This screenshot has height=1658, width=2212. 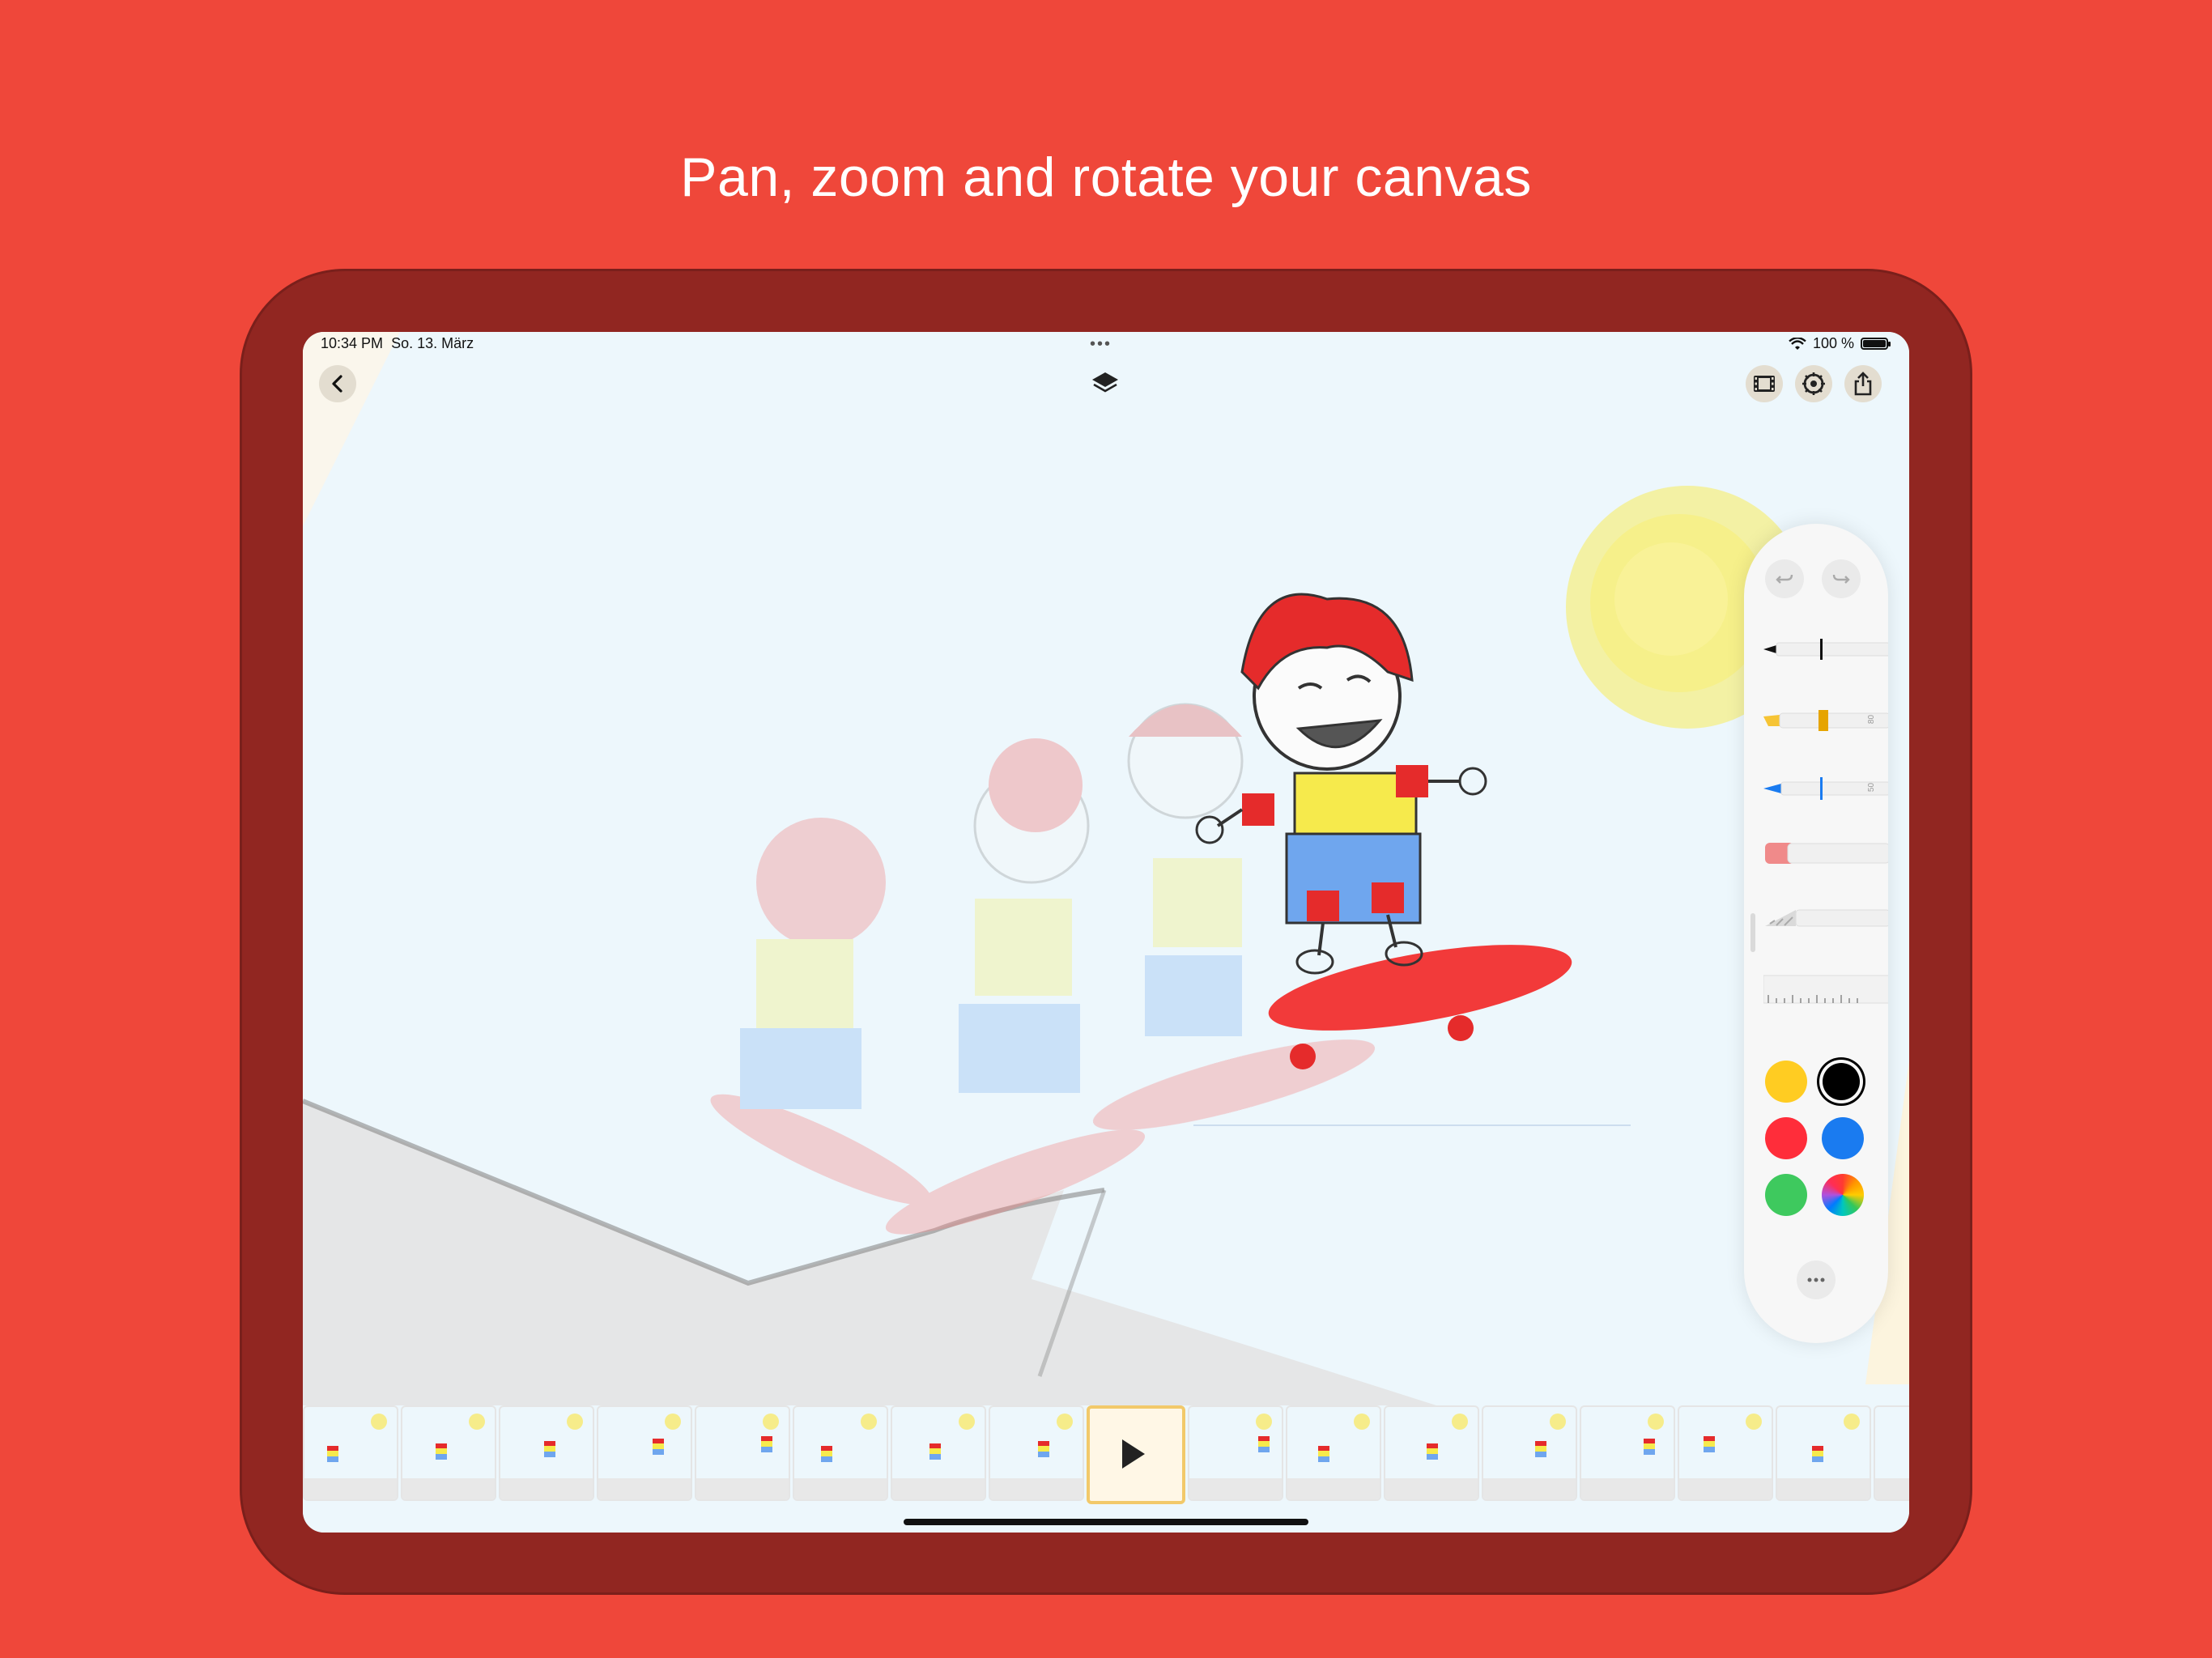 What do you see at coordinates (1106, 1522) in the screenshot?
I see `home-indicator` at bounding box center [1106, 1522].